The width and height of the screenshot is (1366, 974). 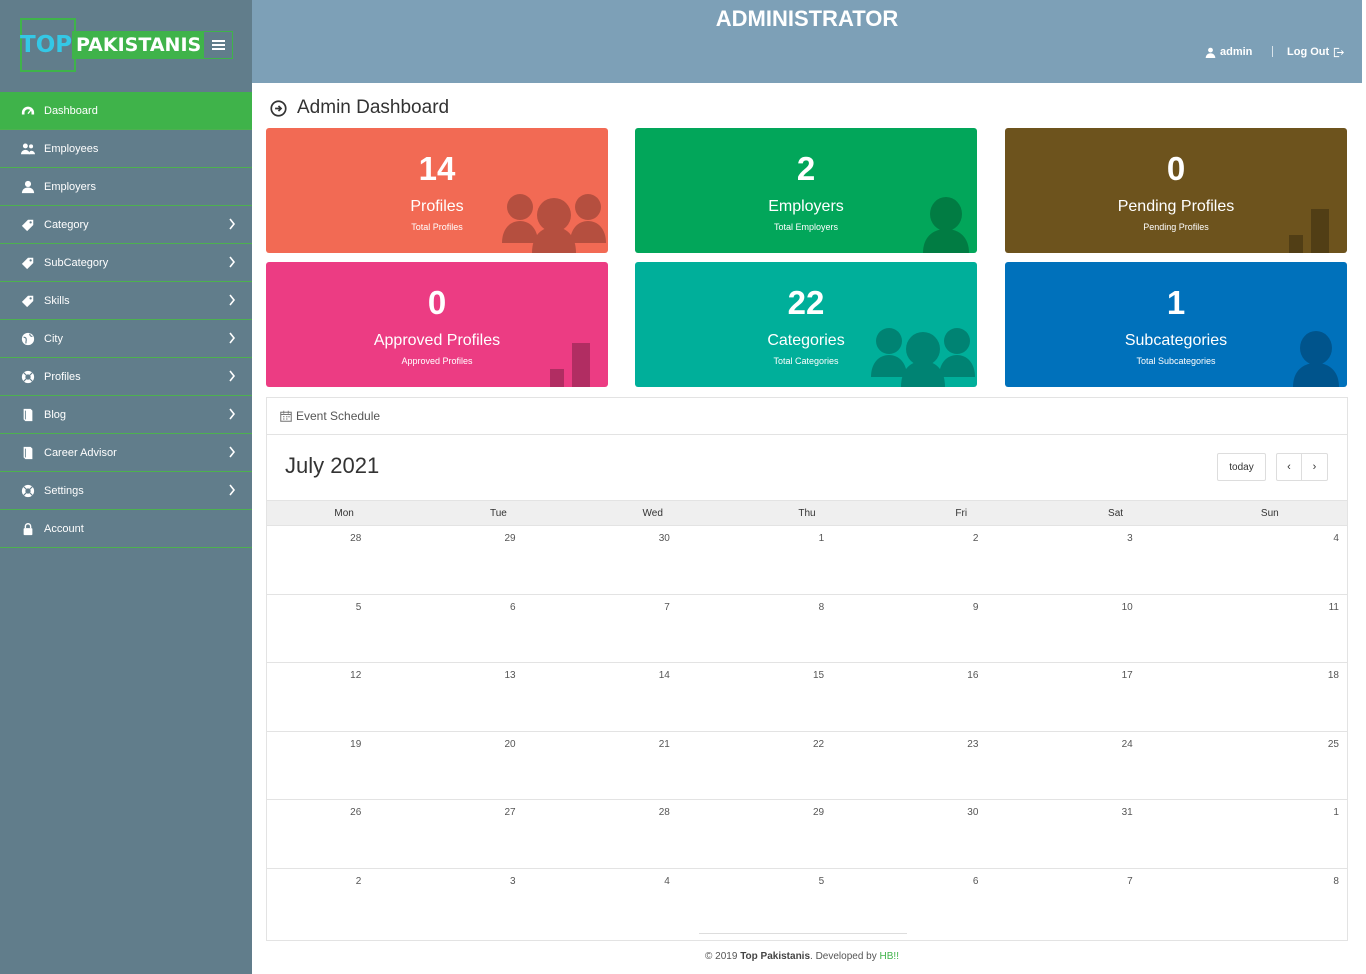 What do you see at coordinates (819, 675) in the screenshot?
I see `day-number: 15` at bounding box center [819, 675].